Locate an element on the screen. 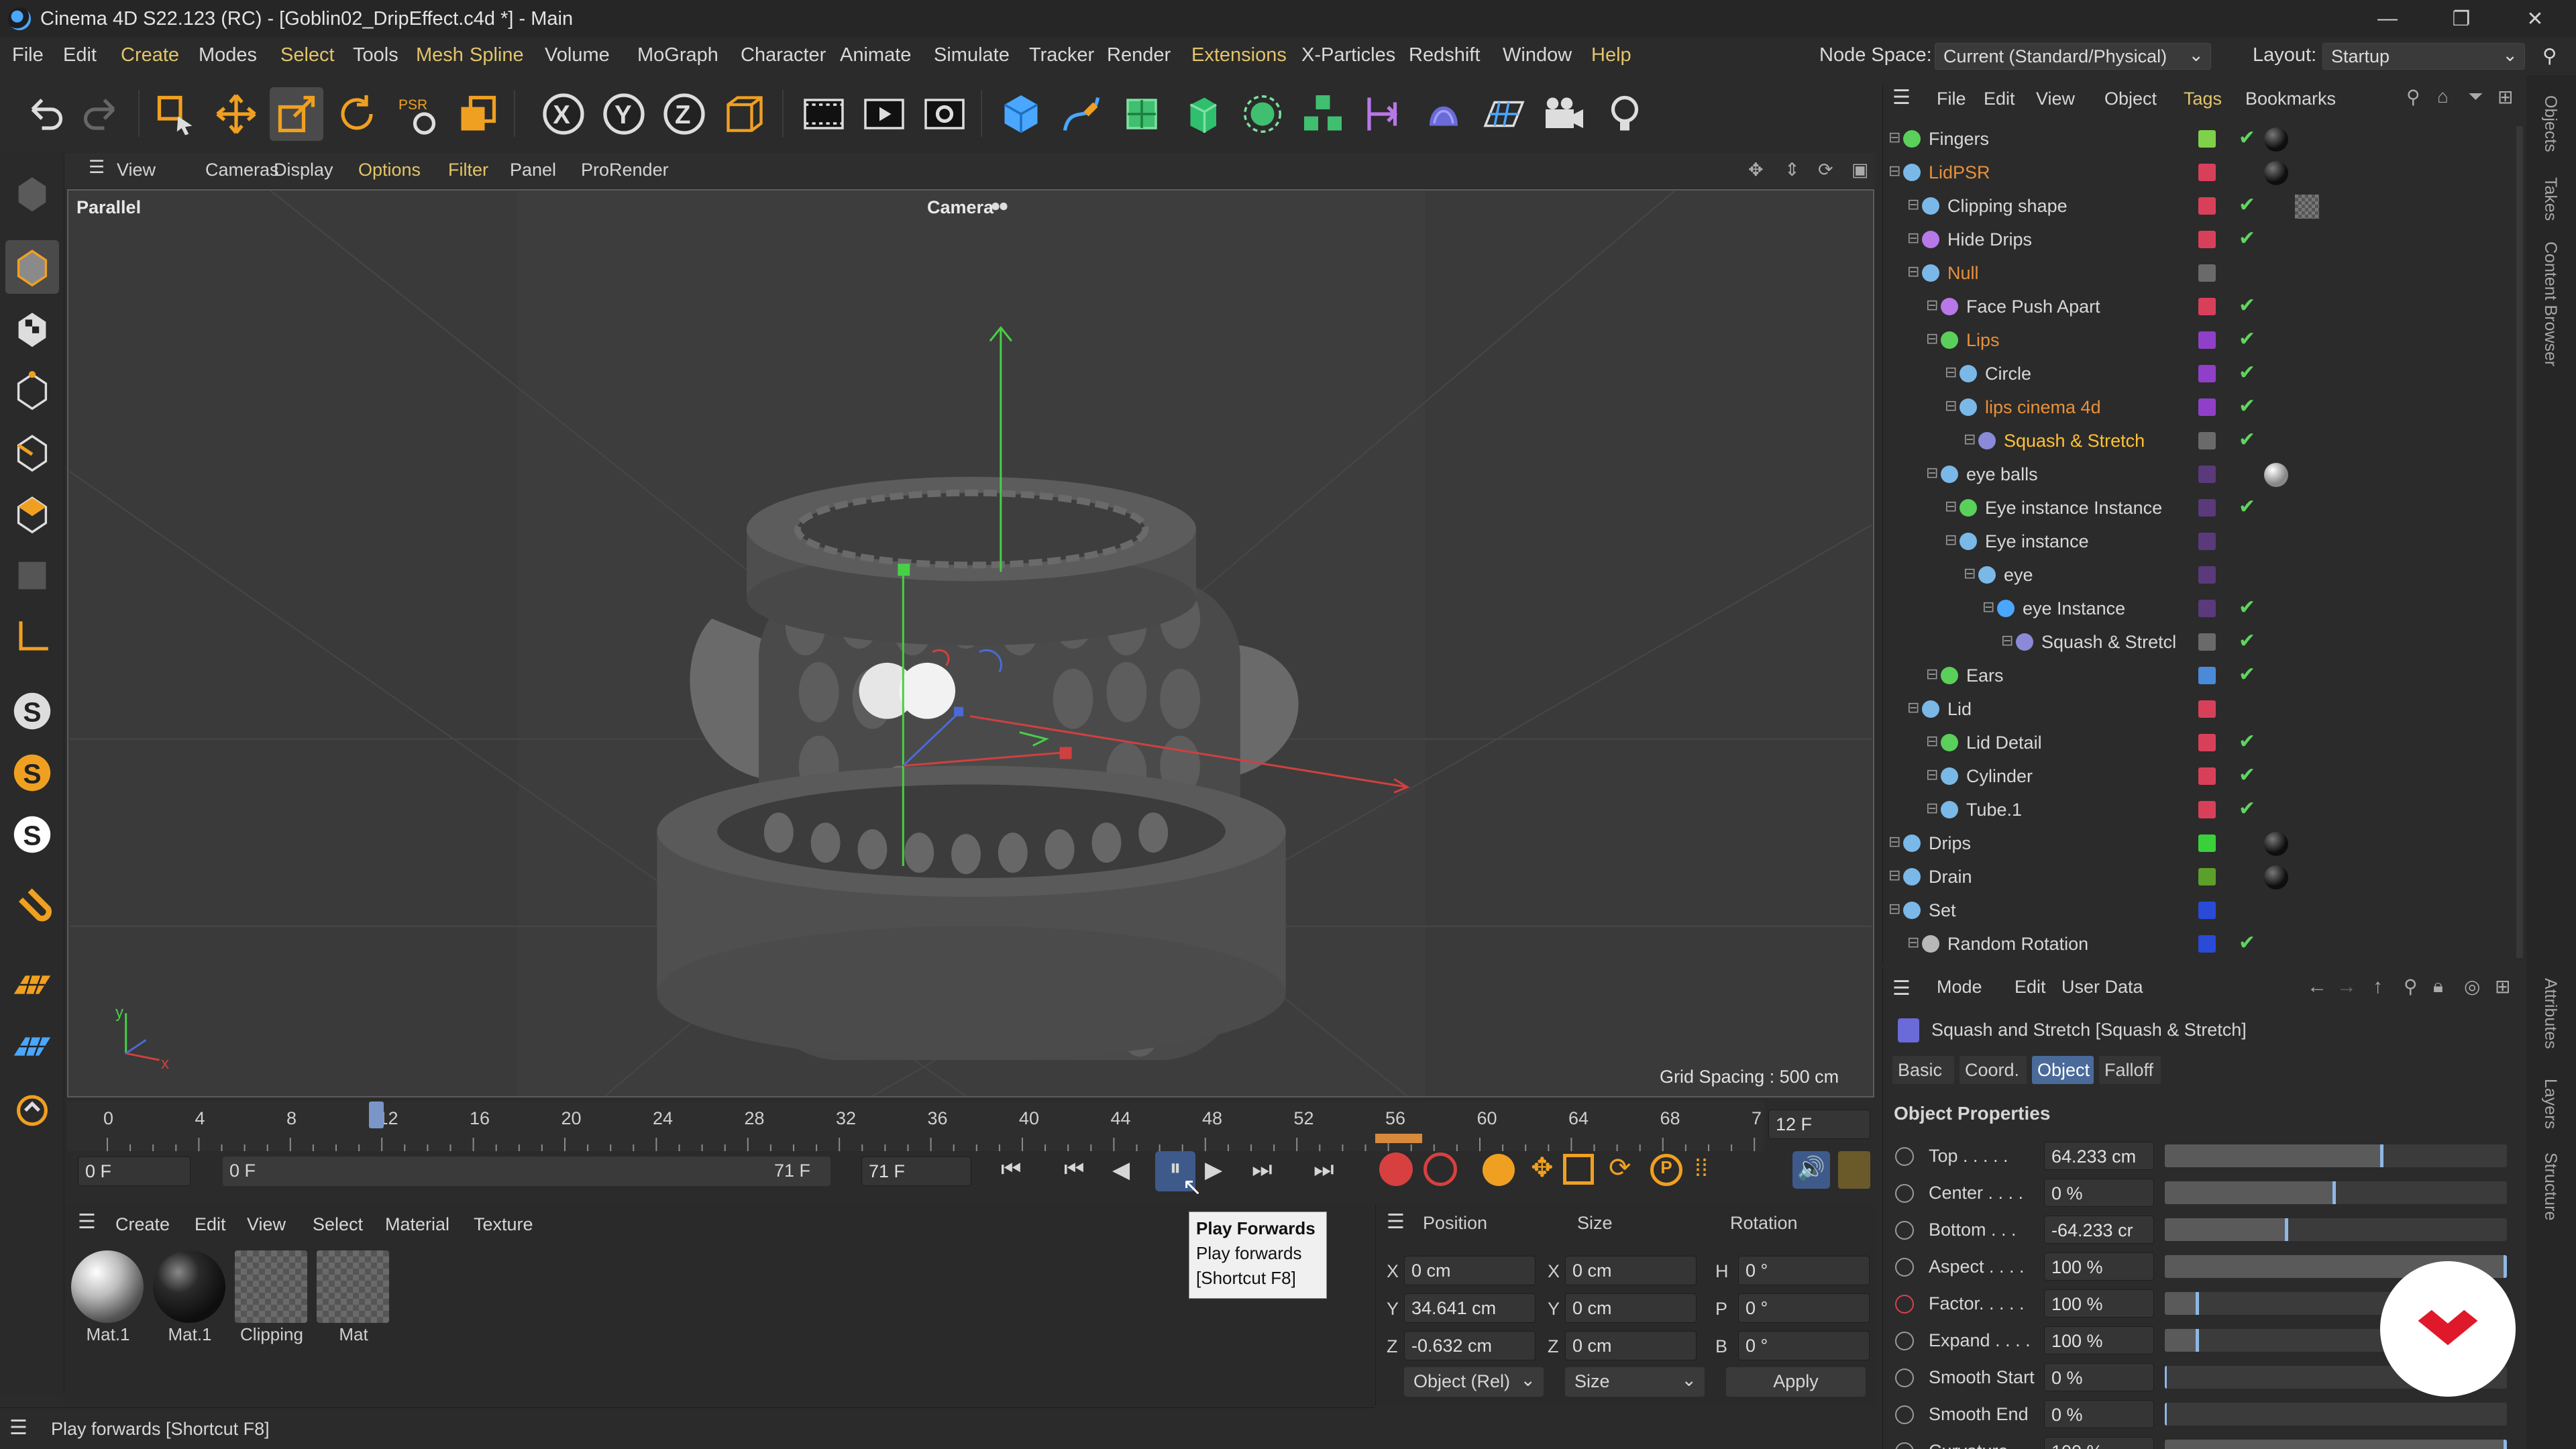 The width and height of the screenshot is (2576, 1449). key-position-icon: ✥ is located at coordinates (1542, 1167).